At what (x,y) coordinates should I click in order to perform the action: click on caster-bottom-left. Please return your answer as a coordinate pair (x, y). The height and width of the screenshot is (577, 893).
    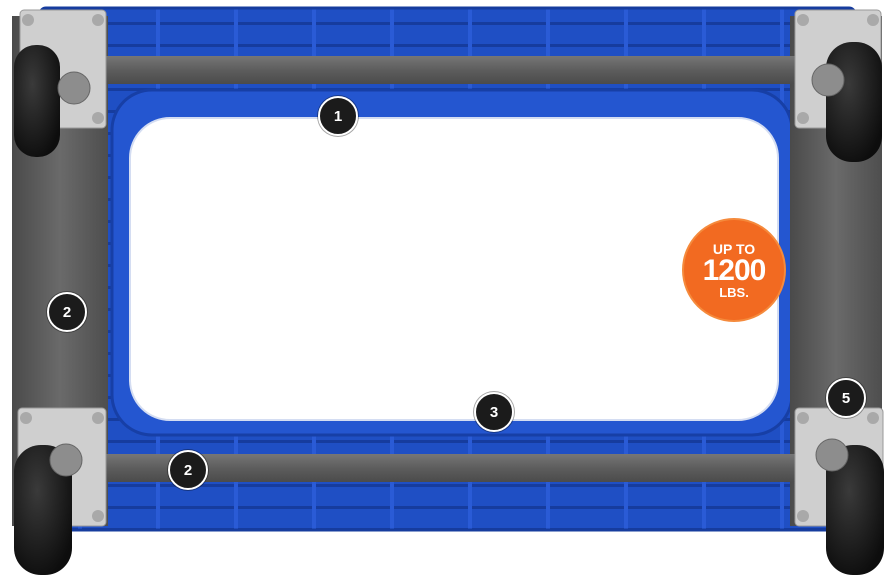
    Looking at the image, I should click on (60, 491).